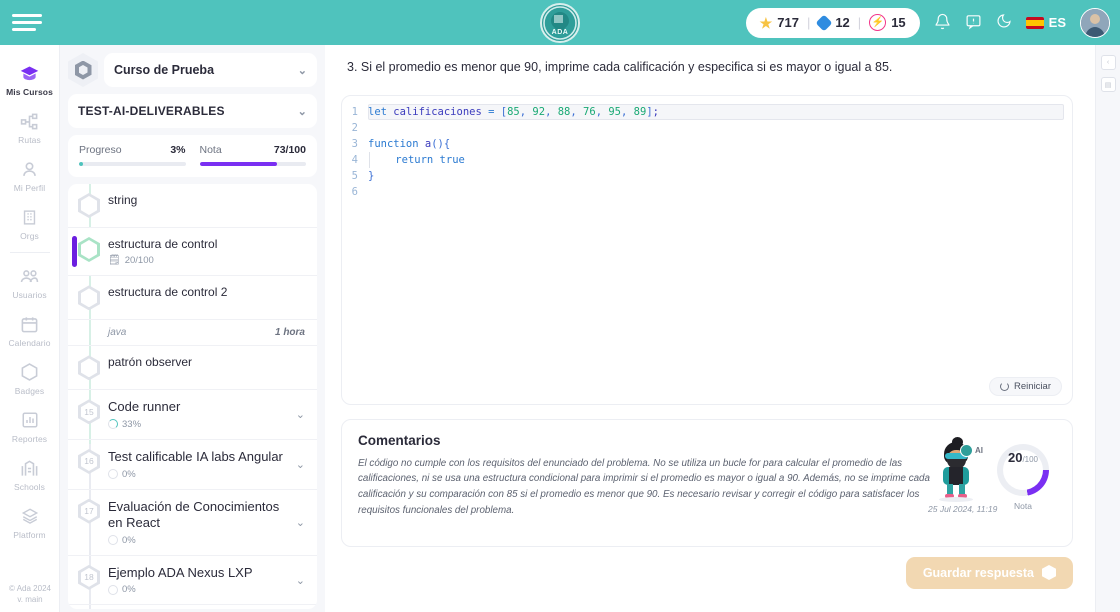 The height and width of the screenshot is (612, 1120). What do you see at coordinates (29, 391) in the screenshot?
I see `sidebar-label-badges: Badges` at bounding box center [29, 391].